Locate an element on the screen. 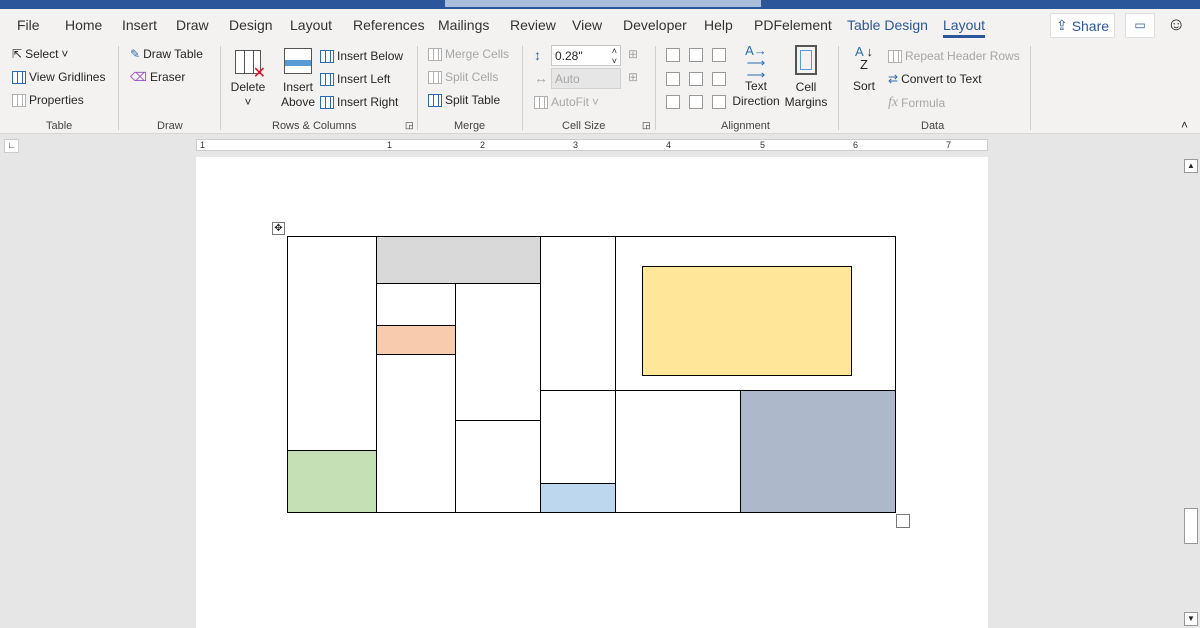 The image size is (1200, 628). nested-table-cell-yellow is located at coordinates (747, 321).